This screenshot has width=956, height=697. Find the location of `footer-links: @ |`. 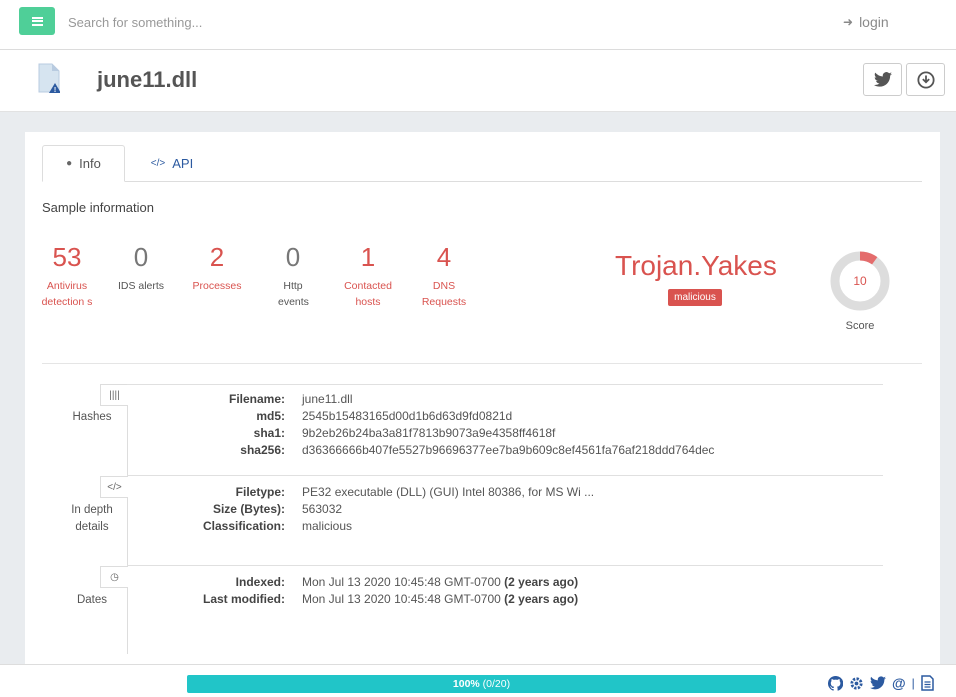

footer-links: @ | is located at coordinates (881, 683).